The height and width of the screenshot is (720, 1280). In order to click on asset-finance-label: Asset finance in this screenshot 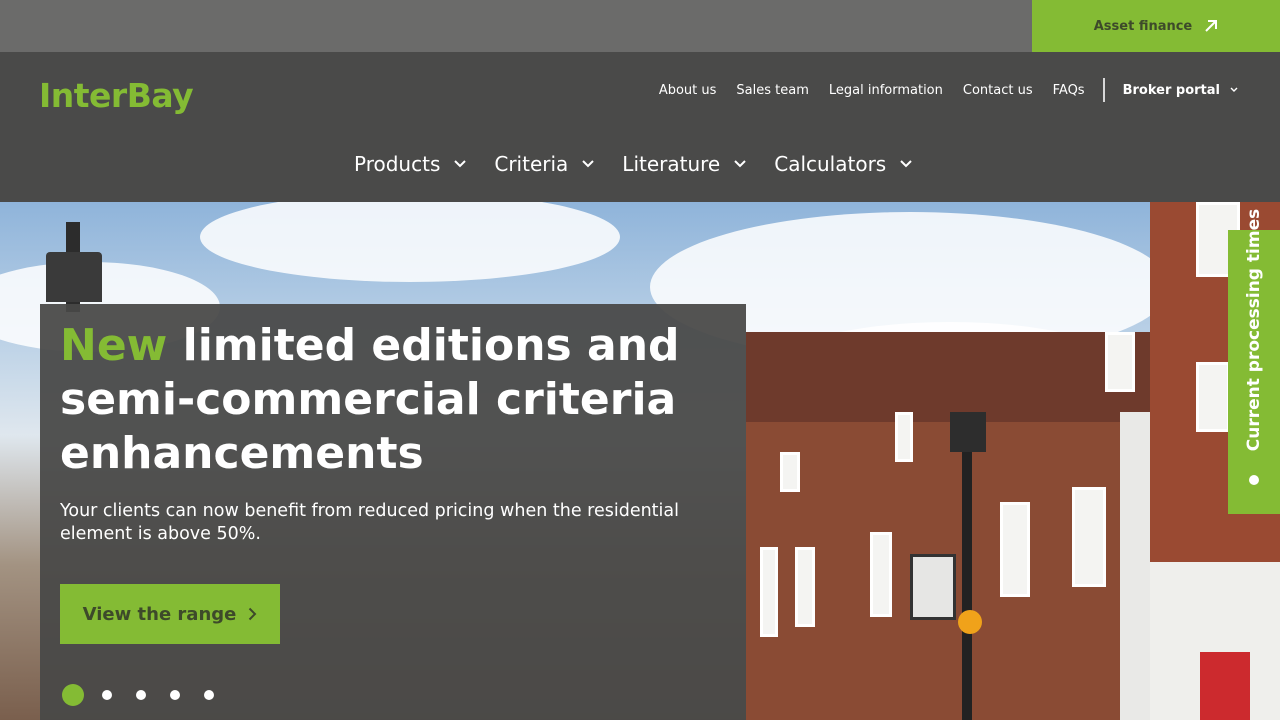, I will do `click(1143, 26)`.